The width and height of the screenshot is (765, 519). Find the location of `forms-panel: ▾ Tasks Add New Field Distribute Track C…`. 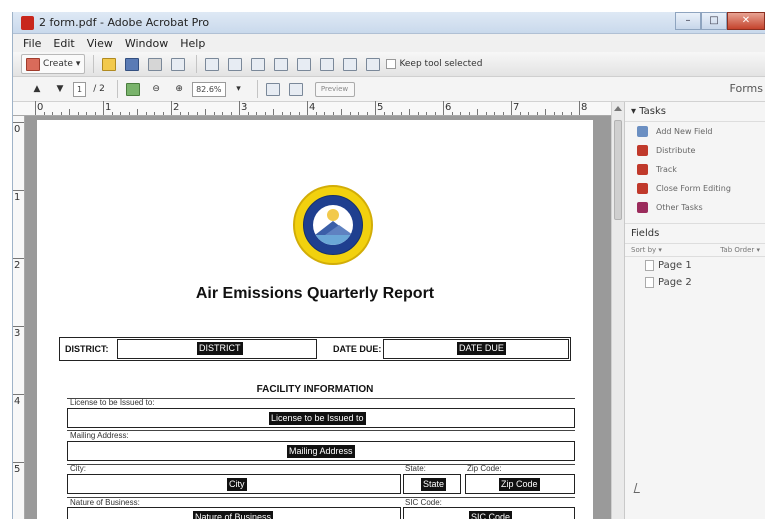

forms-panel: ▾ Tasks Add New Field Distribute Track C… is located at coordinates (694, 310).